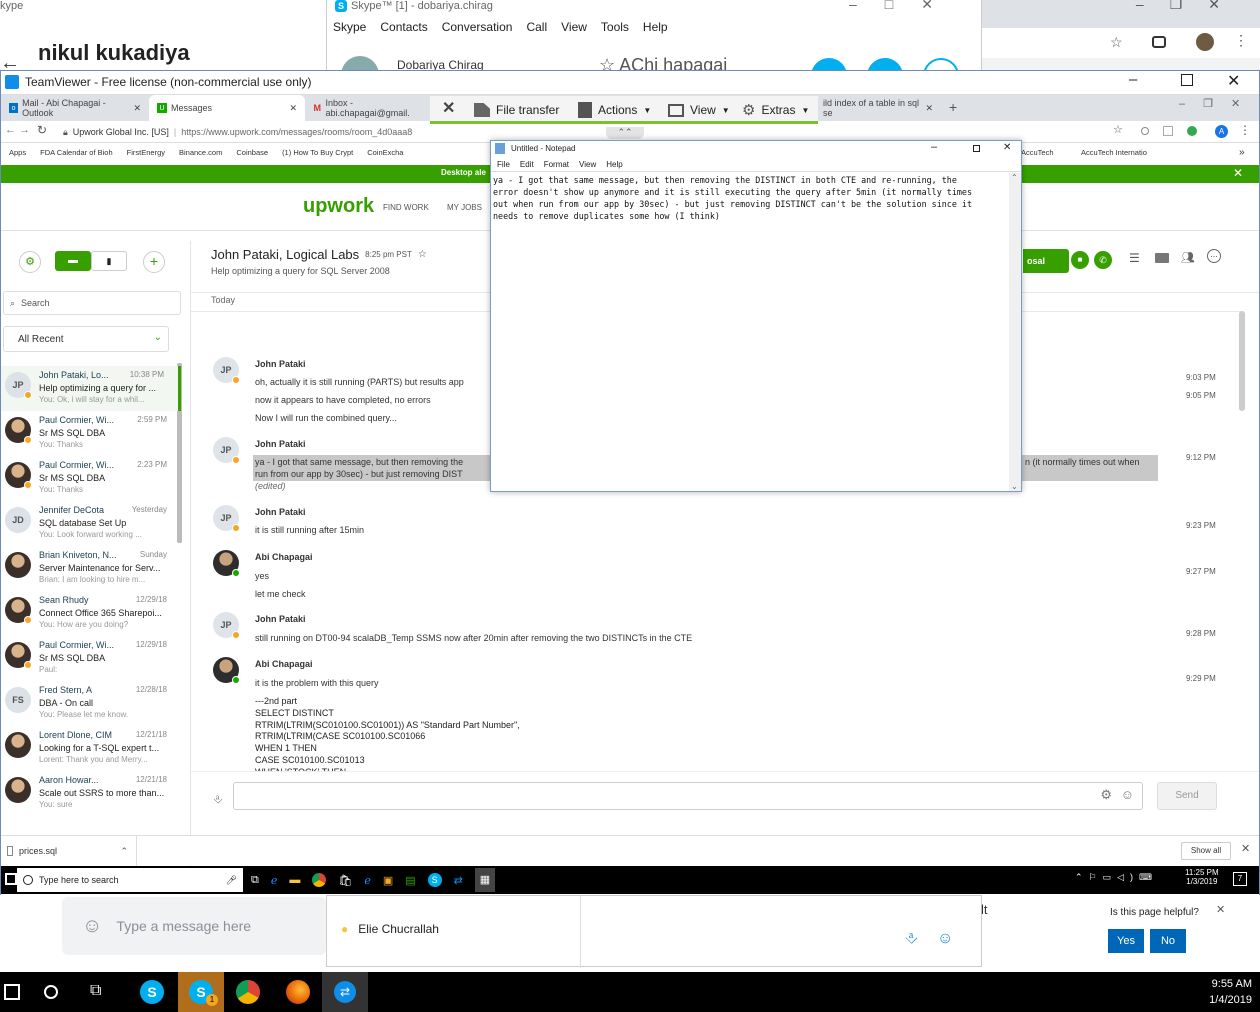 This screenshot has width=1260, height=1012. I want to click on notepad-icon, so click(500, 148).